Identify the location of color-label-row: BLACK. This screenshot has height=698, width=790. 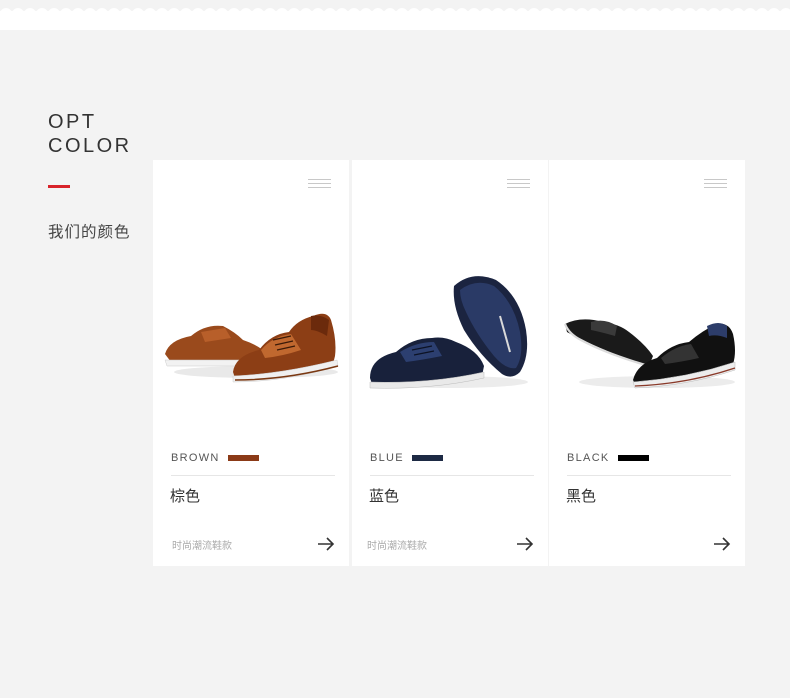
(608, 458).